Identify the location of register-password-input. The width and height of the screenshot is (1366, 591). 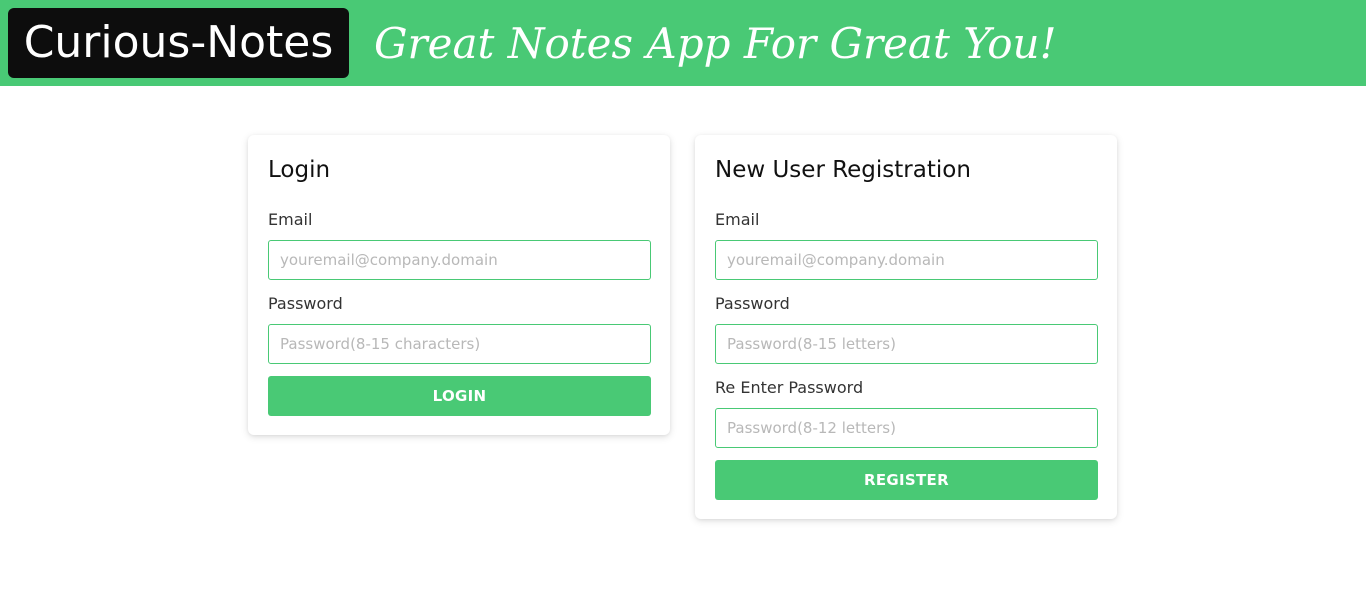
(906, 344).